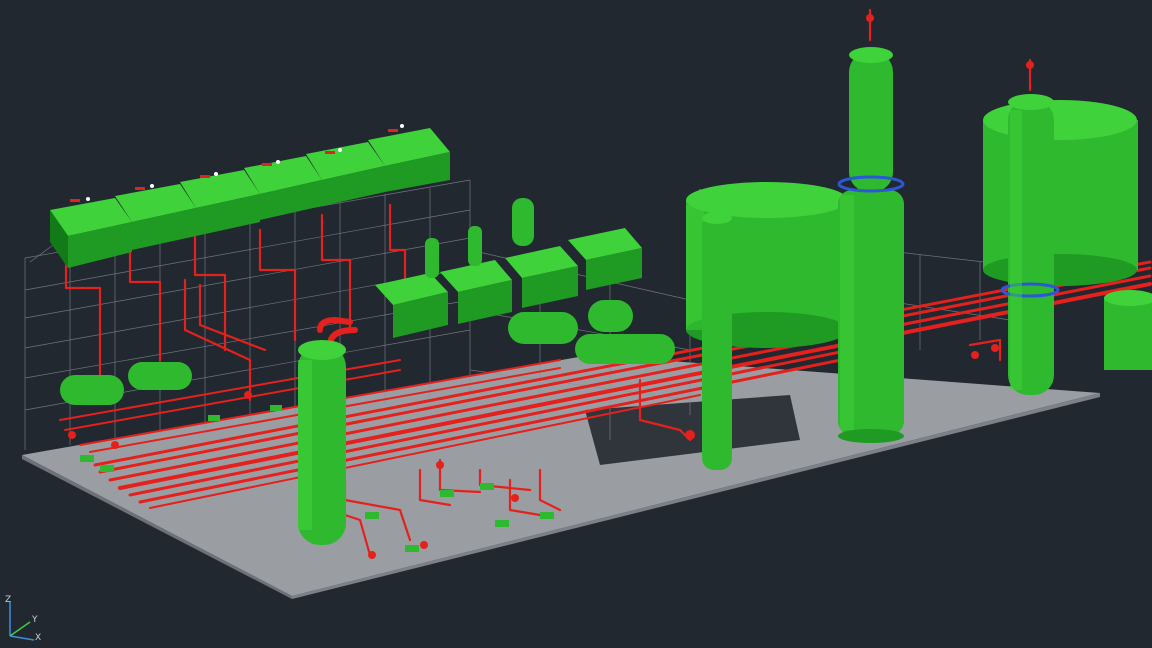  I want to click on ucs-y-label: Y, so click(34, 620).